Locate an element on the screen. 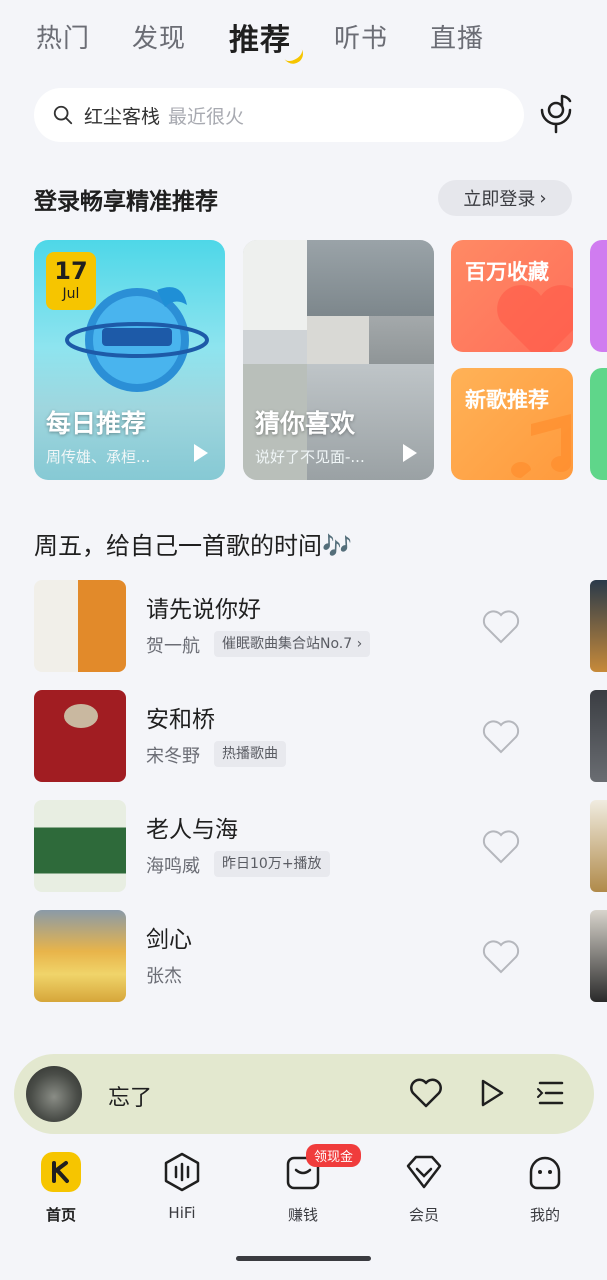 This screenshot has height=1280, width=607. song-row: 安和桥 宋冬野 热播歌曲 is located at coordinates (304, 736).